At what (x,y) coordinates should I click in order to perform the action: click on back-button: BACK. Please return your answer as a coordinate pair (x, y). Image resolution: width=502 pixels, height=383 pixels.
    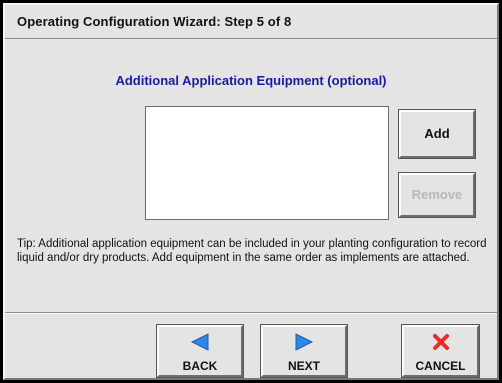
    Looking at the image, I should click on (200, 351).